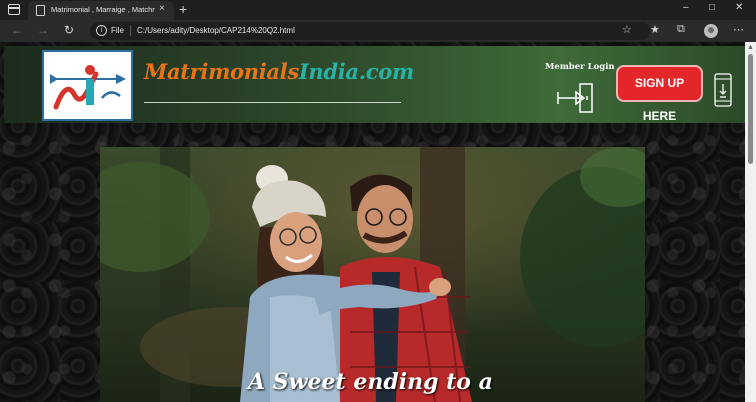 The image size is (756, 402). What do you see at coordinates (576, 98) in the screenshot?
I see `login-icon` at bounding box center [576, 98].